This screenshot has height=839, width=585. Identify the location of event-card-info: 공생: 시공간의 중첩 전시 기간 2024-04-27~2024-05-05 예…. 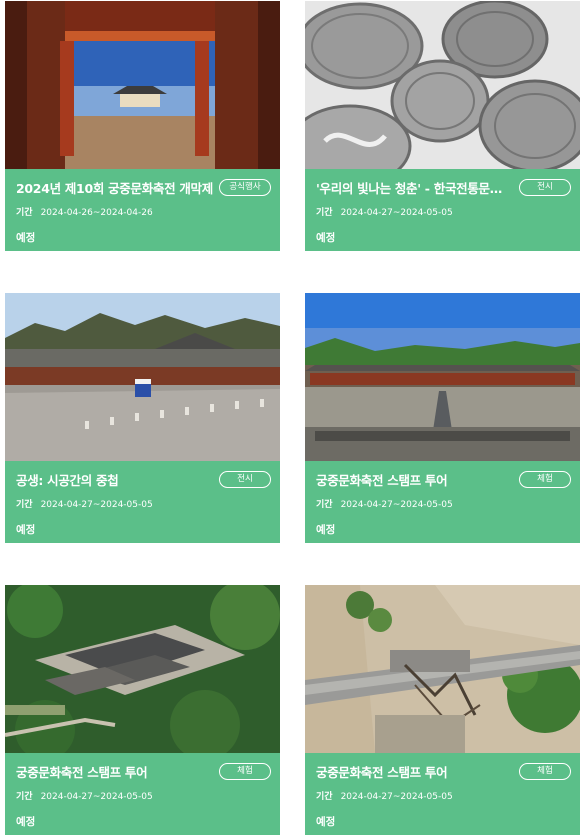
(142, 502).